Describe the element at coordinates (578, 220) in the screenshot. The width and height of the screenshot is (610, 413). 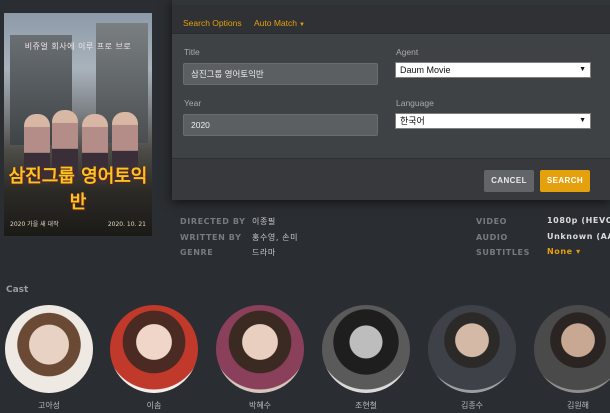
I see `video-value: 1080p (HEVC M` at that location.